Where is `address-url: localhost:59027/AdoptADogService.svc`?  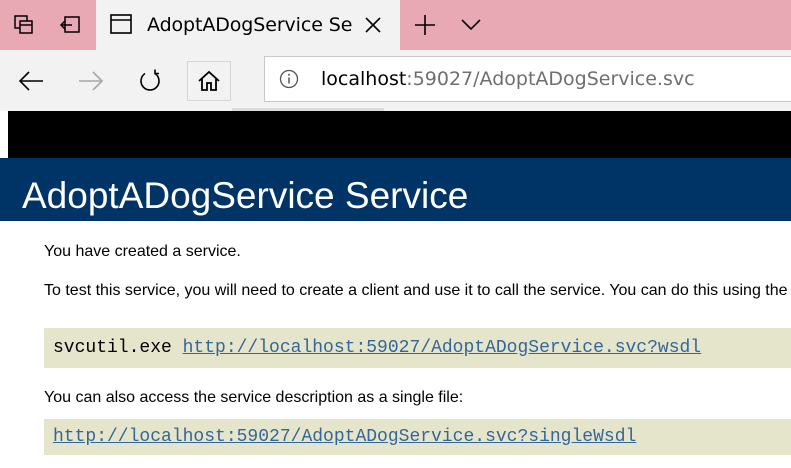
address-url: localhost:59027/AdoptADogService.svc is located at coordinates (508, 79).